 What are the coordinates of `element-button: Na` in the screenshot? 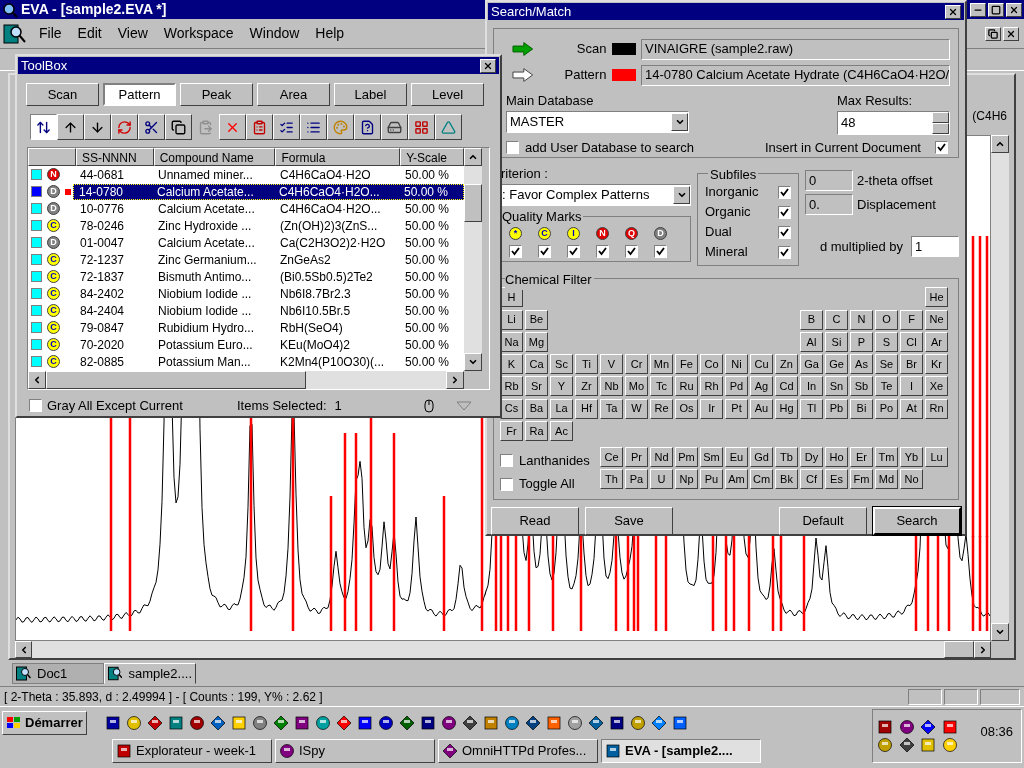 It's located at (511, 341).